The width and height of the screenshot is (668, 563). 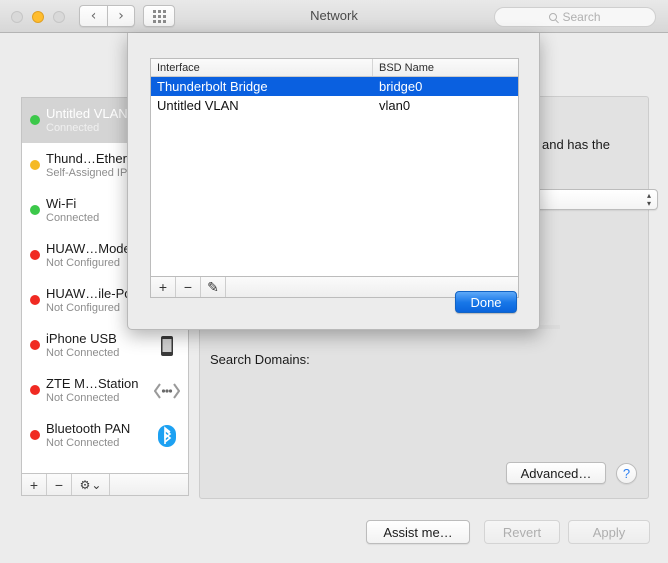 What do you see at coordinates (167, 346) in the screenshot?
I see `iphone-icon` at bounding box center [167, 346].